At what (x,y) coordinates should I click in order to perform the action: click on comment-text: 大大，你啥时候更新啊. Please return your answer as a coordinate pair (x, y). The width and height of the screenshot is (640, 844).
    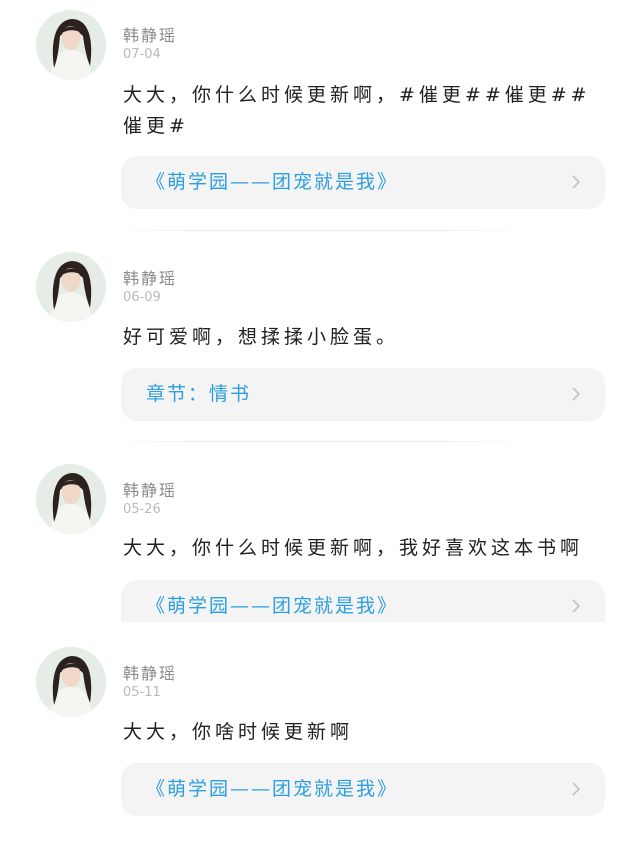
    Looking at the image, I should click on (238, 732).